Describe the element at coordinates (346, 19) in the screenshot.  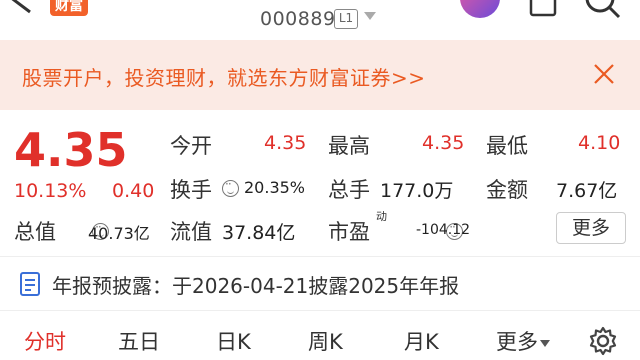
I see `level-badge: L1` at that location.